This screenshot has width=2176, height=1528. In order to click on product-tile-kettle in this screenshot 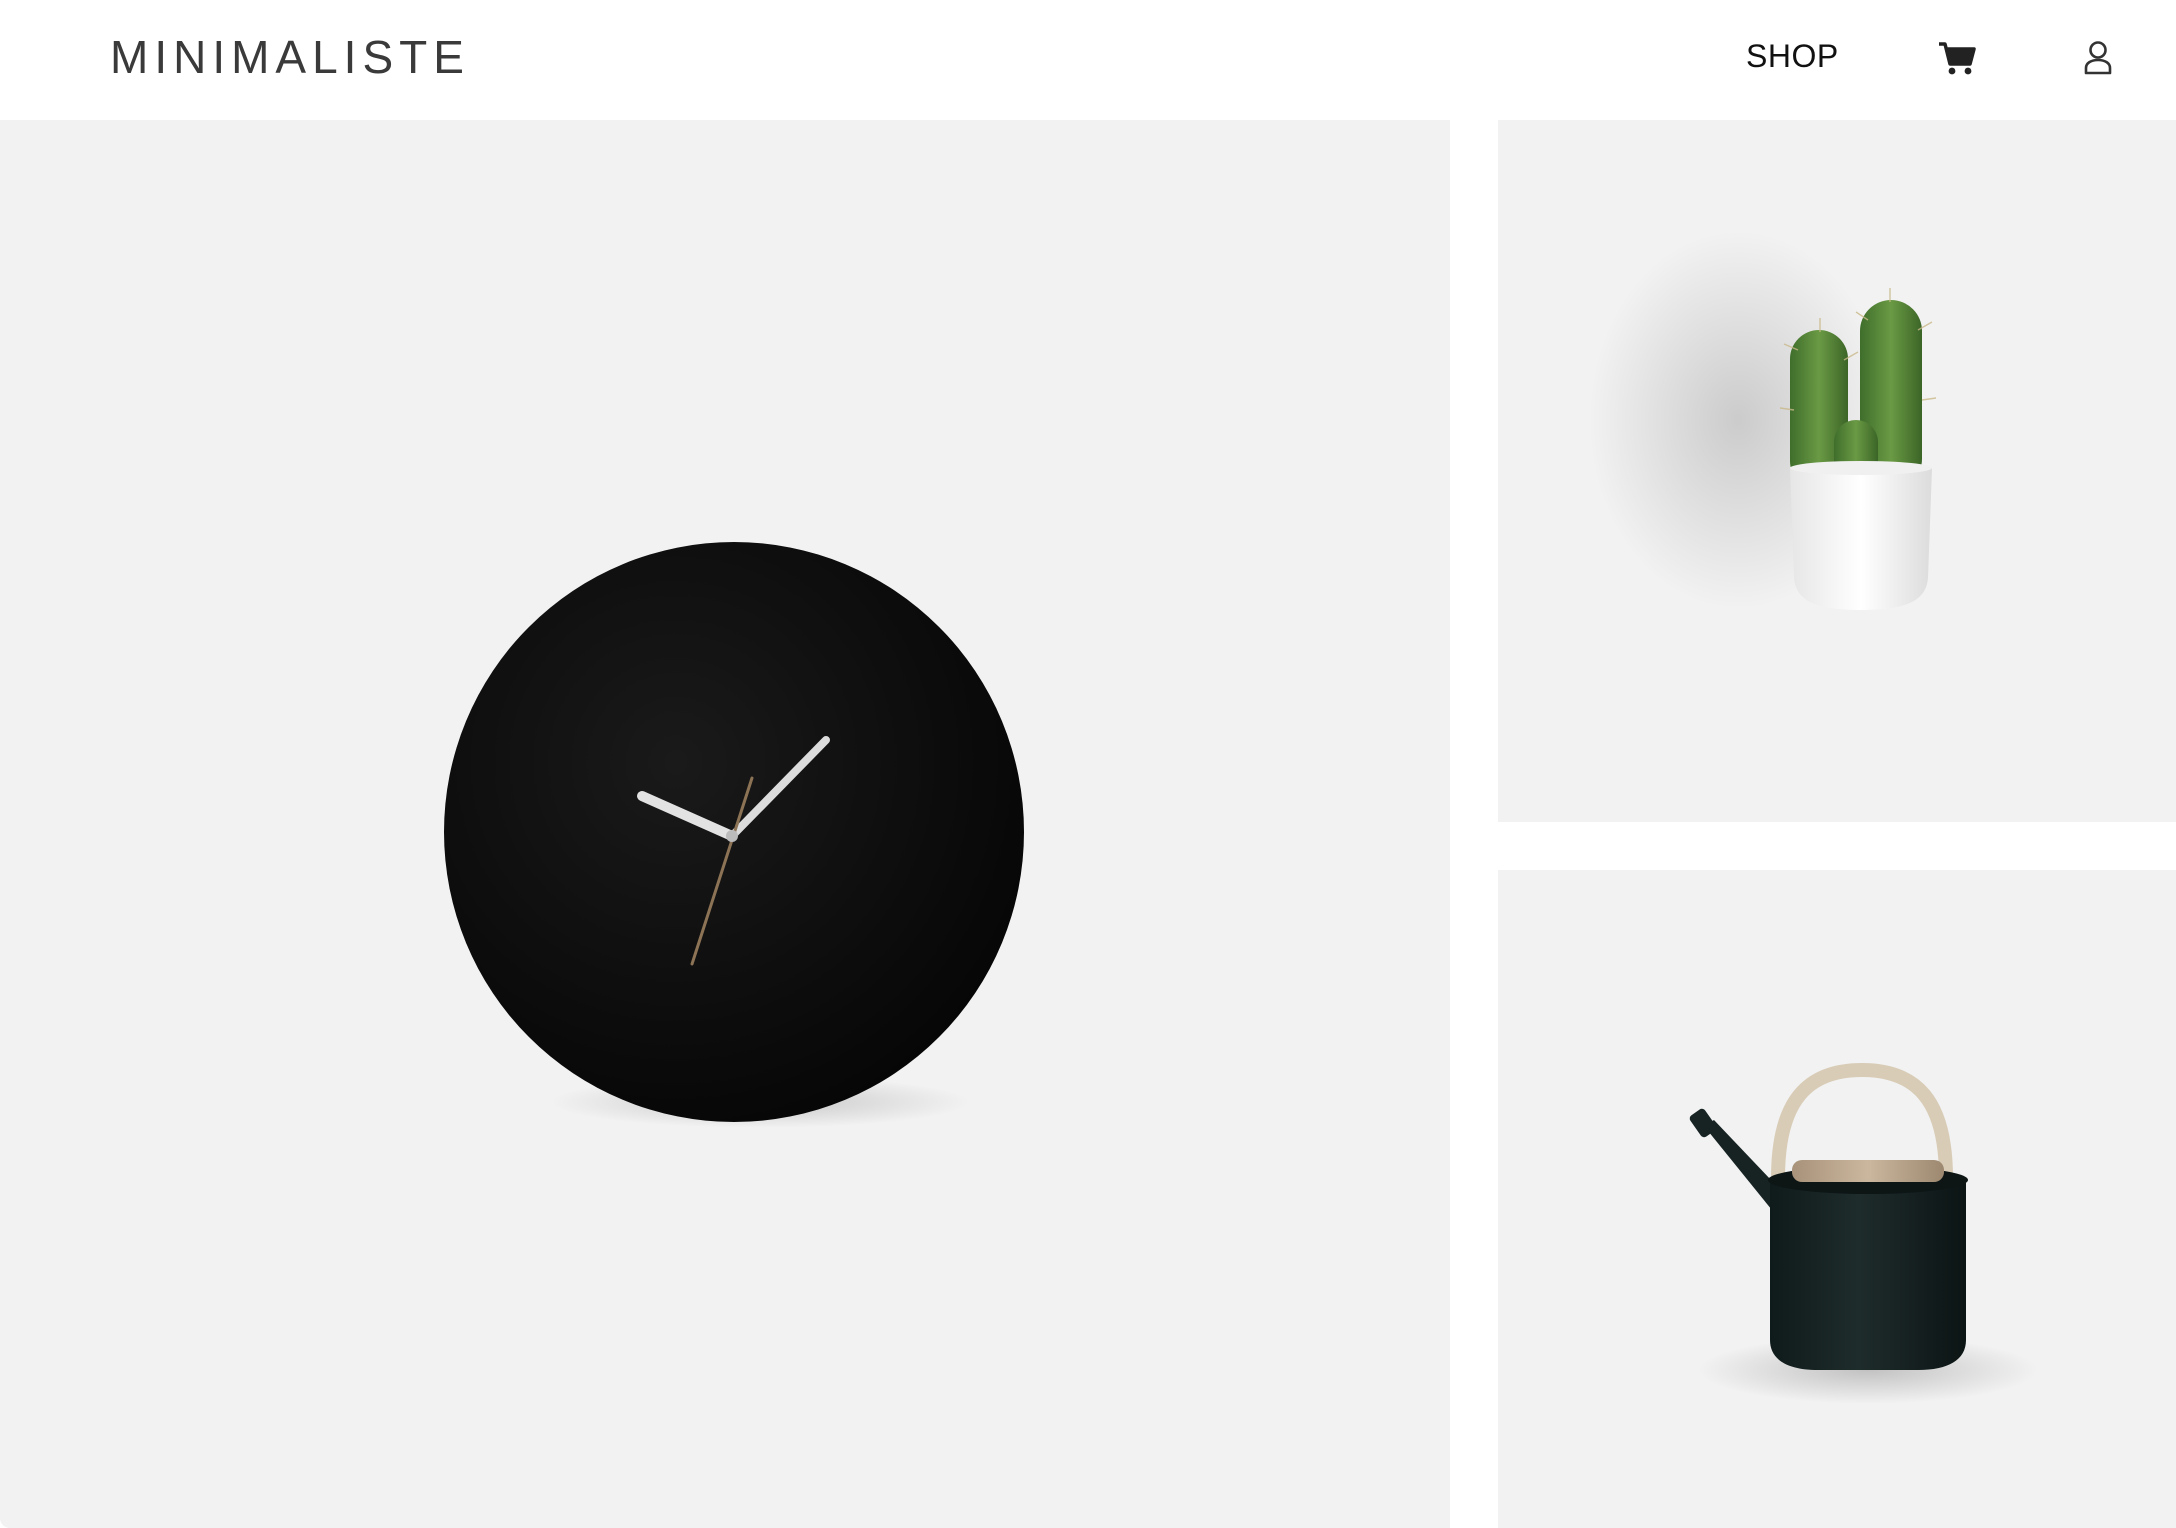, I will do `click(1837, 1199)`.